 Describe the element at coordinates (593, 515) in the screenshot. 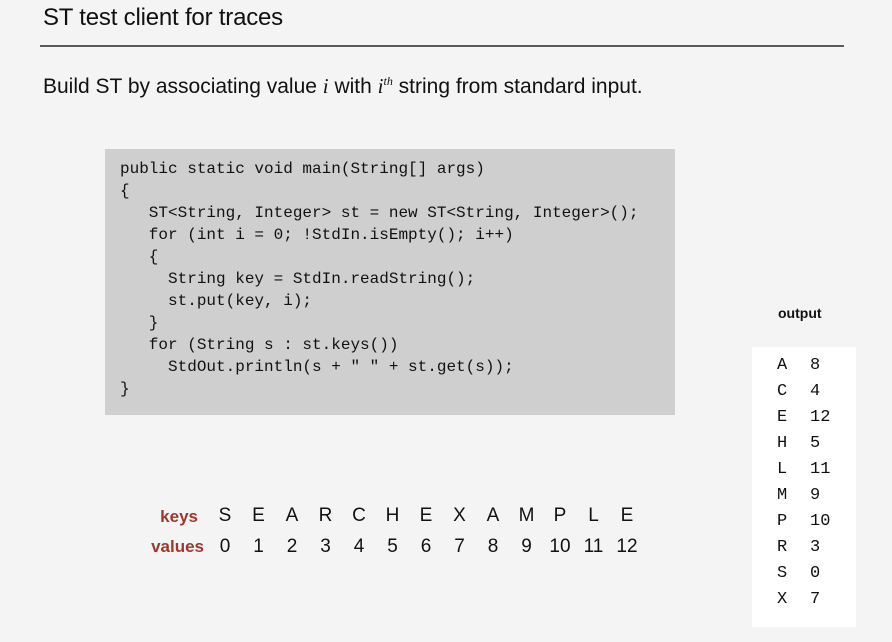

I see `trace-key: L` at that location.